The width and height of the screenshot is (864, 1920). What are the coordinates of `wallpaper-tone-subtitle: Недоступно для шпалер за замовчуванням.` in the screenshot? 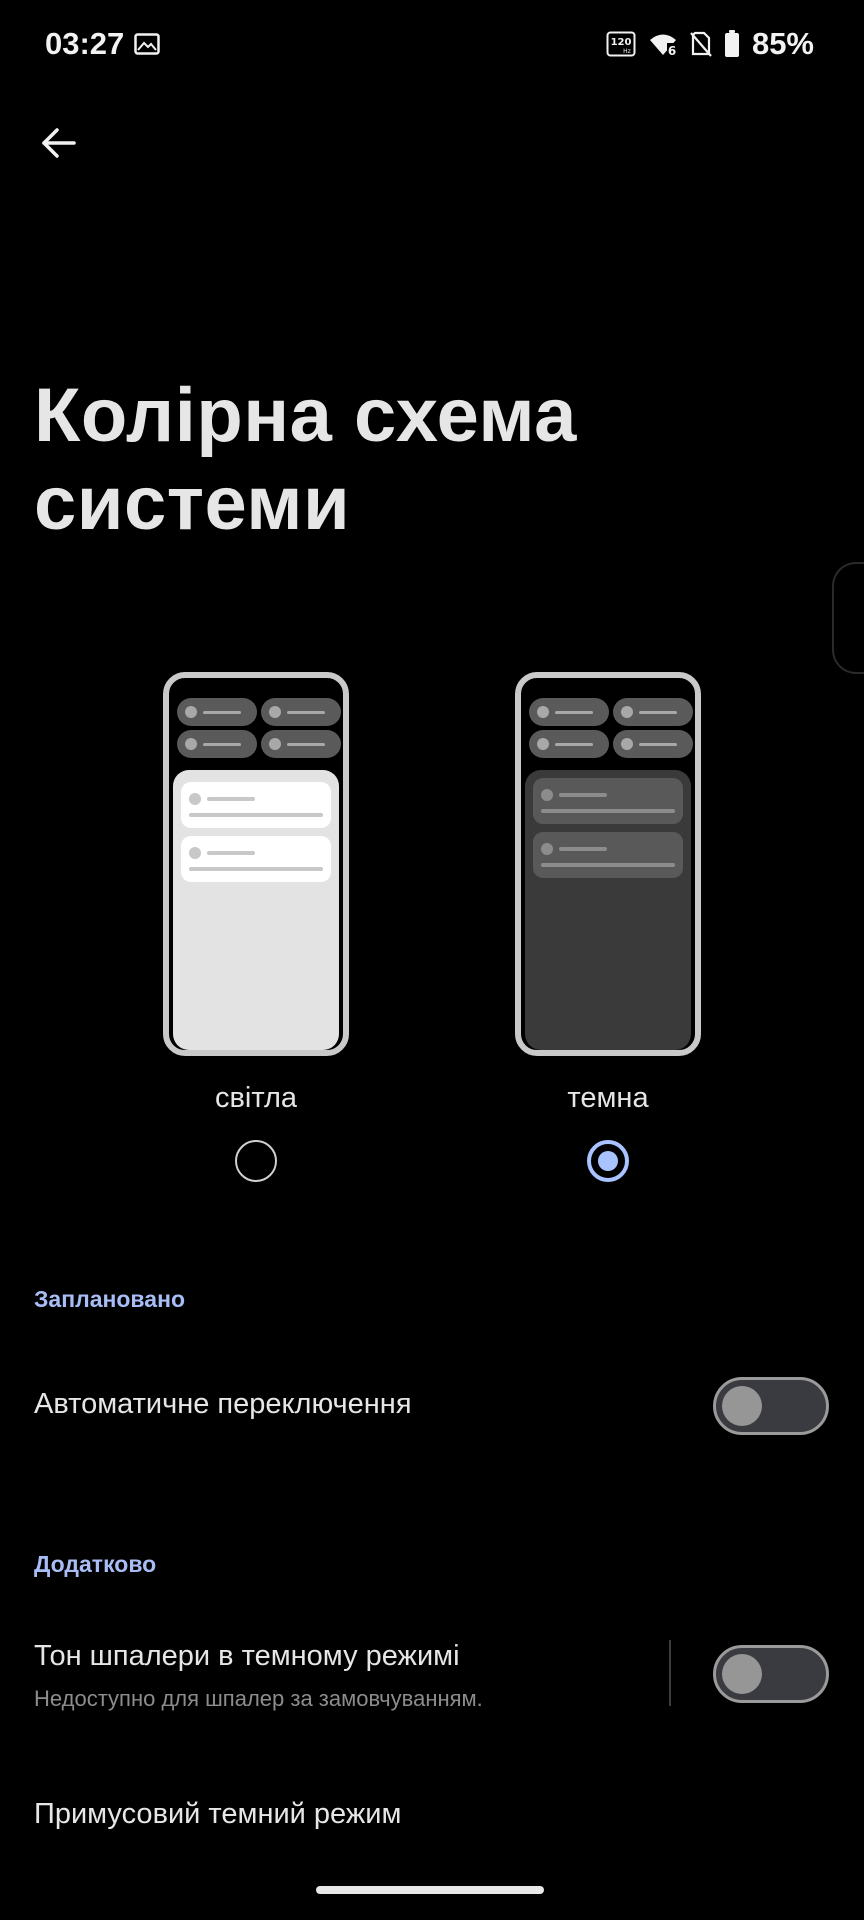 It's located at (258, 1698).